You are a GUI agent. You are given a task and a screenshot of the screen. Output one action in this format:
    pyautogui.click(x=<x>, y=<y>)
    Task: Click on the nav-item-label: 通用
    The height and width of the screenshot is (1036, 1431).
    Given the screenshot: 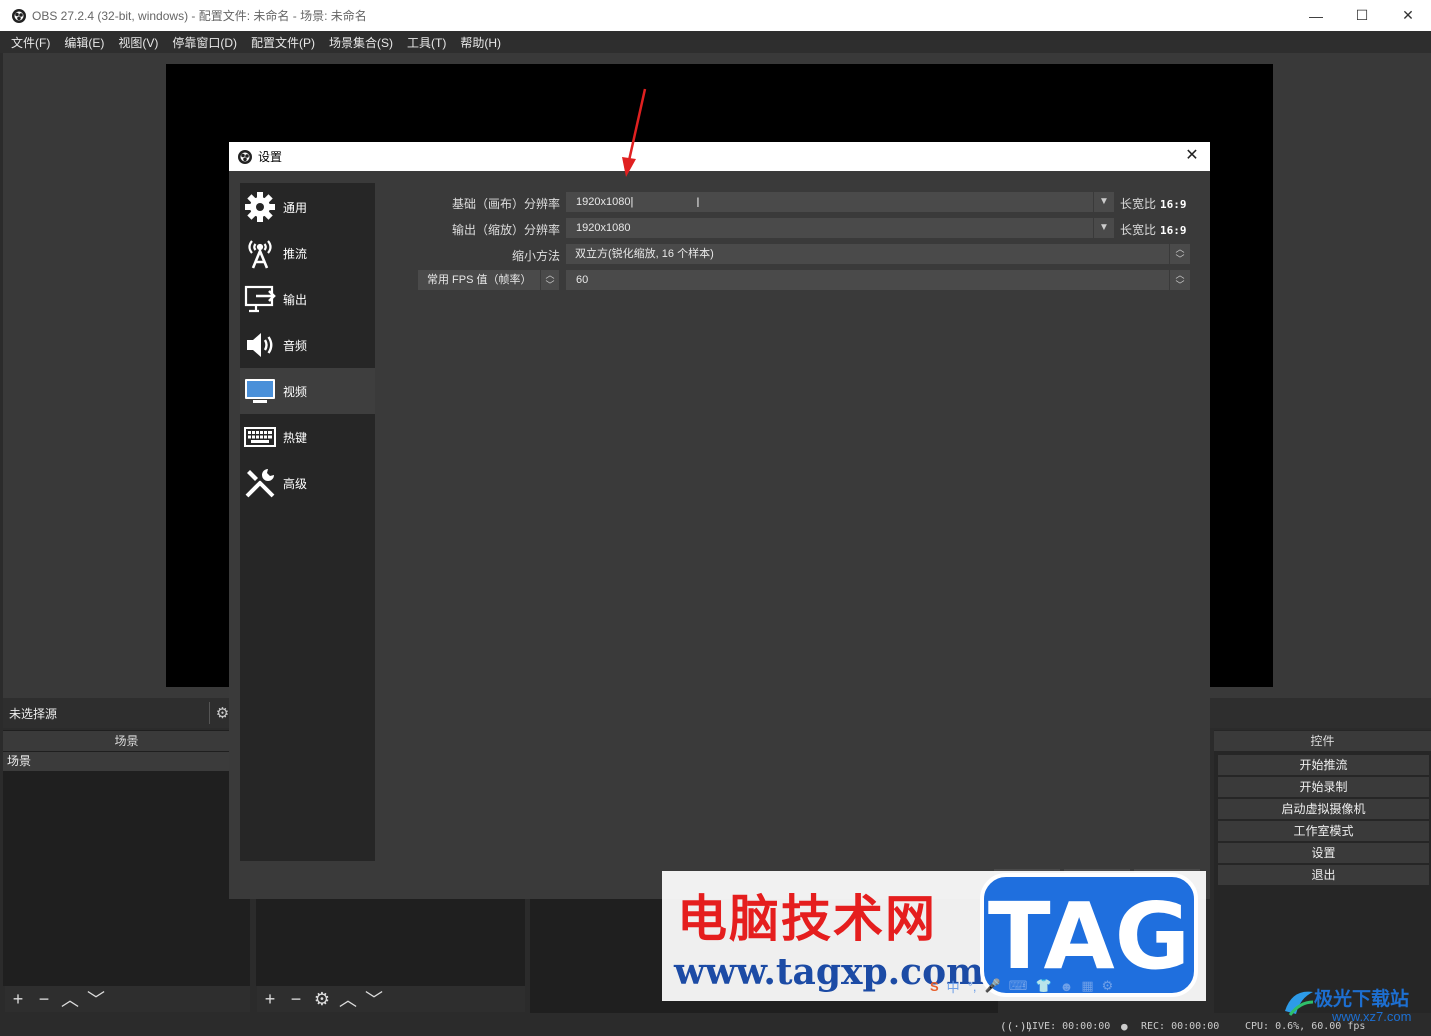 What is the action you would take?
    pyautogui.click(x=295, y=207)
    